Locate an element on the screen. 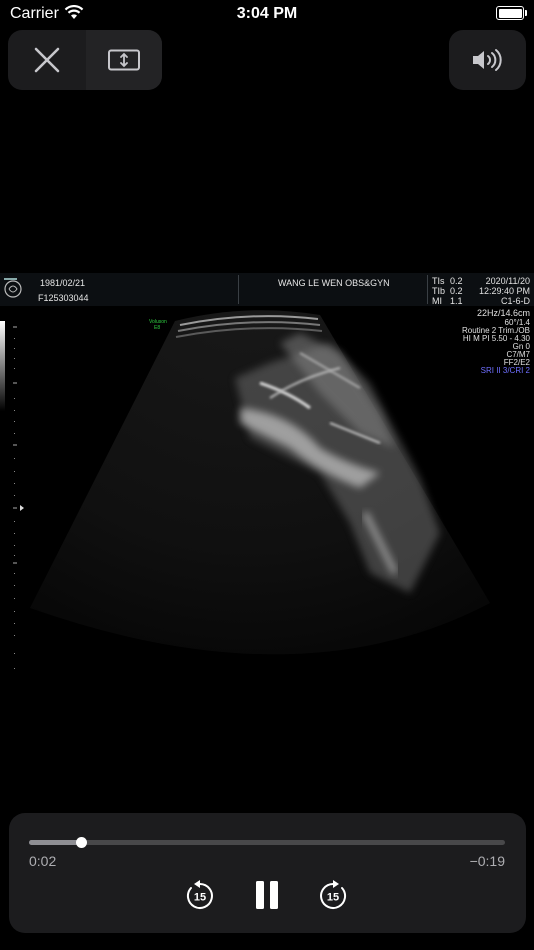 The image size is (534, 950). rewind-15-icon: 15 is located at coordinates (199, 894).